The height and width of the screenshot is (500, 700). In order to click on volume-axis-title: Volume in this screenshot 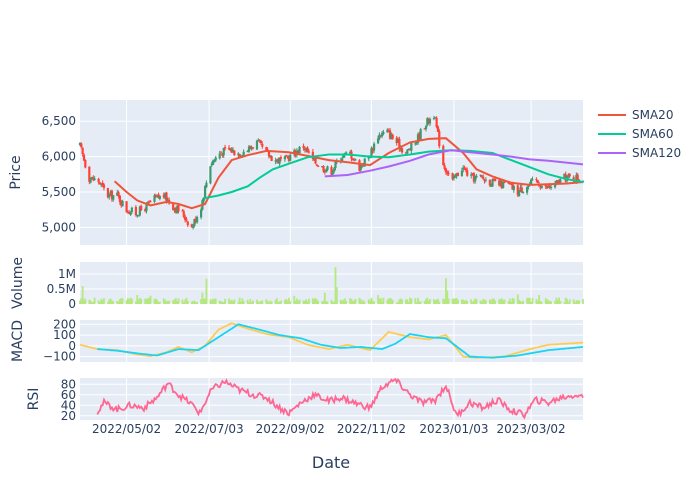, I will do `click(18, 283)`.